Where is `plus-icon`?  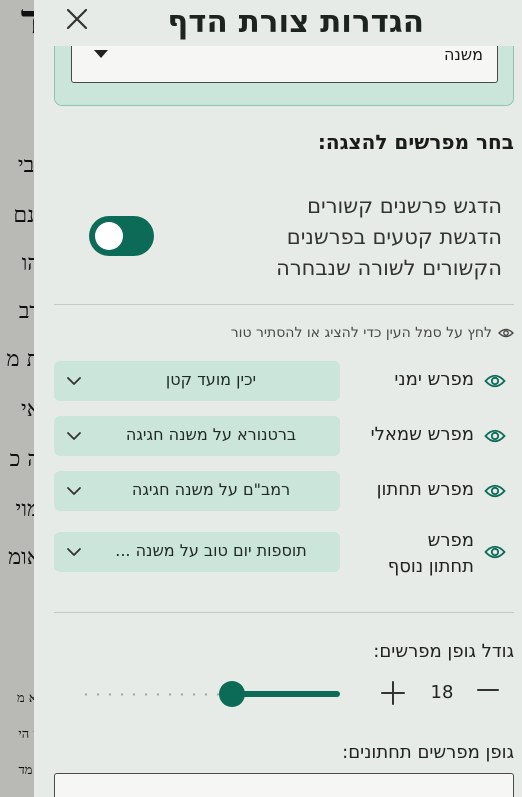 plus-icon is located at coordinates (393, 693).